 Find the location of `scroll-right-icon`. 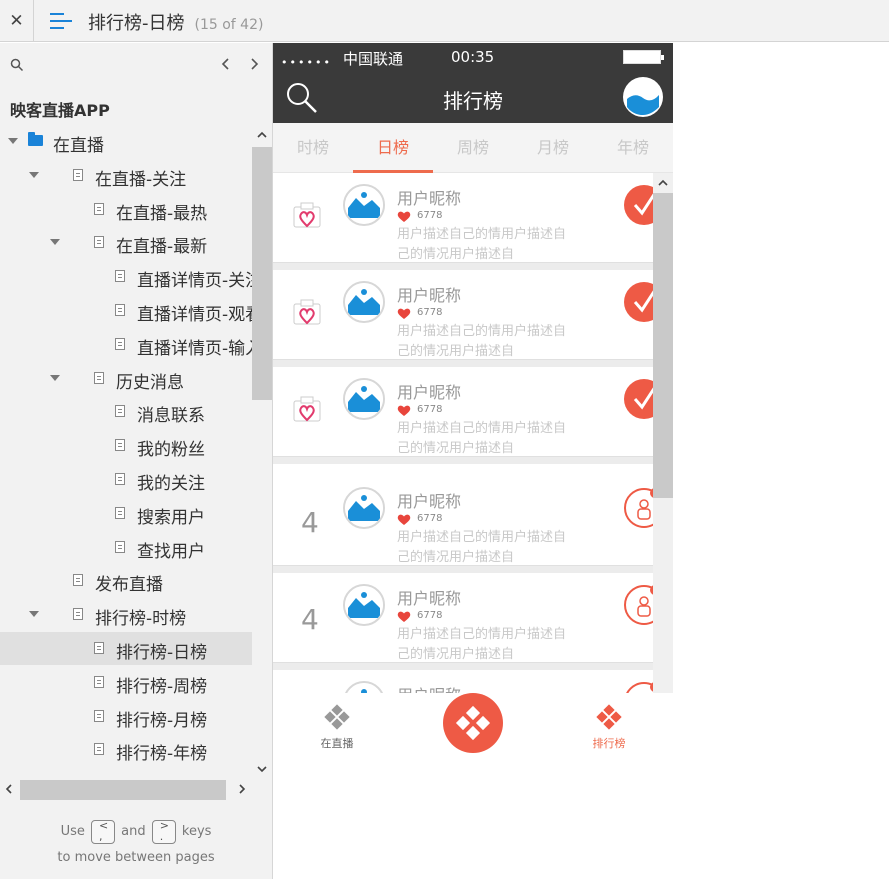

scroll-right-icon is located at coordinates (242, 789).